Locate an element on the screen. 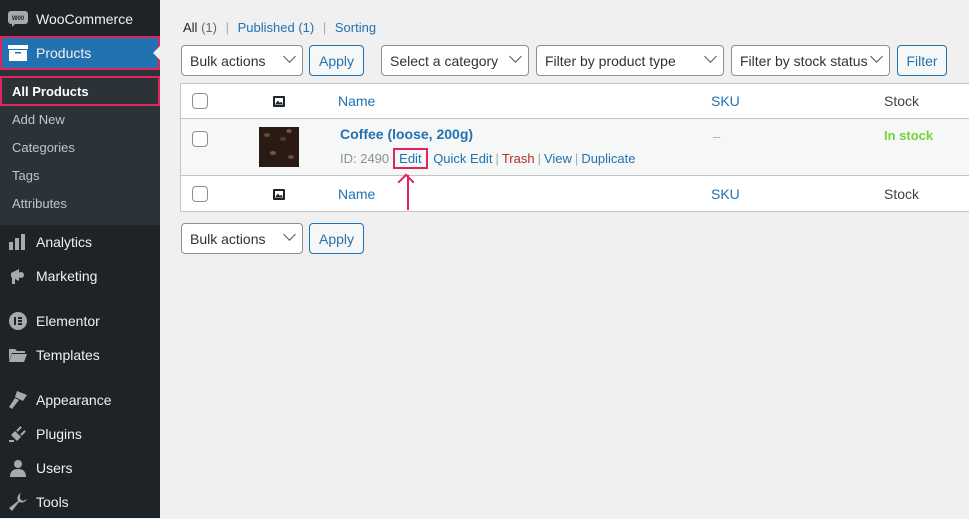 Image resolution: width=969 pixels, height=519 pixels. product-type-select: Filter by product type is located at coordinates (630, 60).